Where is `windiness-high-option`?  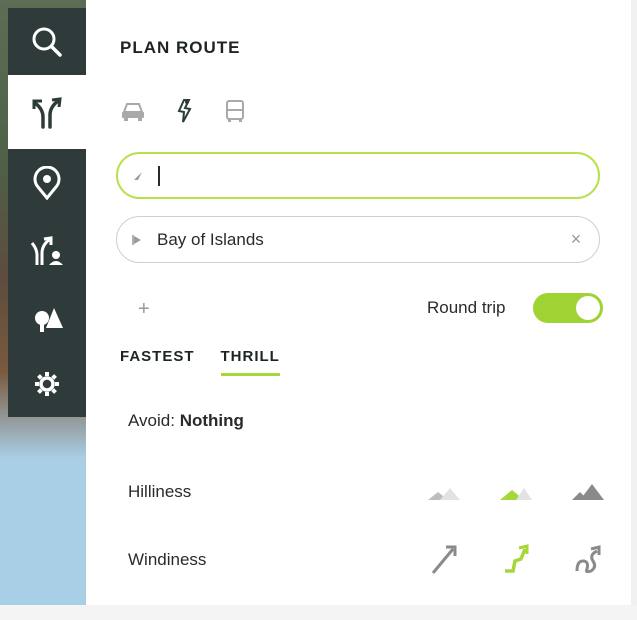 windiness-high-option is located at coordinates (588, 560).